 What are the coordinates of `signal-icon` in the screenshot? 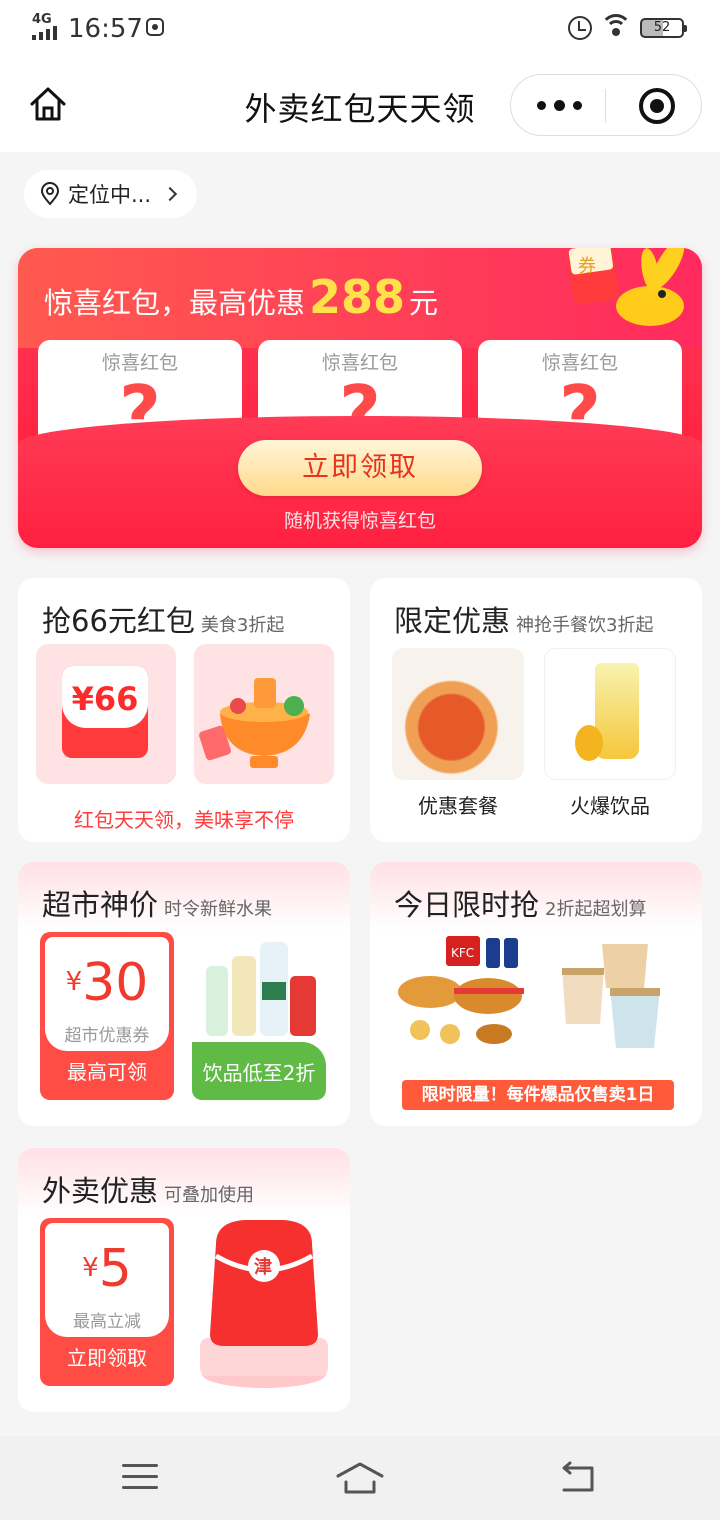 It's located at (44, 33).